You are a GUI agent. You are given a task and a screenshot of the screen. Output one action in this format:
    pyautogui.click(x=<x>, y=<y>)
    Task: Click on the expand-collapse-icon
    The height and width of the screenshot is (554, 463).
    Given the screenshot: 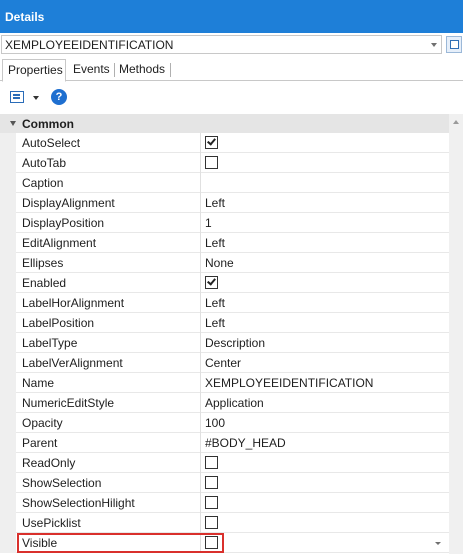 What is the action you would take?
    pyautogui.click(x=13, y=123)
    